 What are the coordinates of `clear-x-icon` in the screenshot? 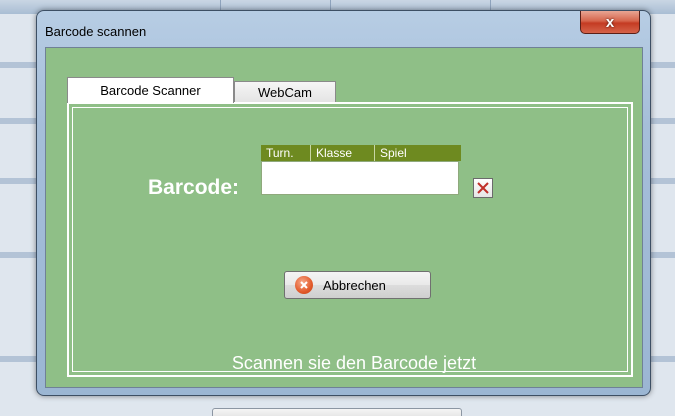 It's located at (483, 188).